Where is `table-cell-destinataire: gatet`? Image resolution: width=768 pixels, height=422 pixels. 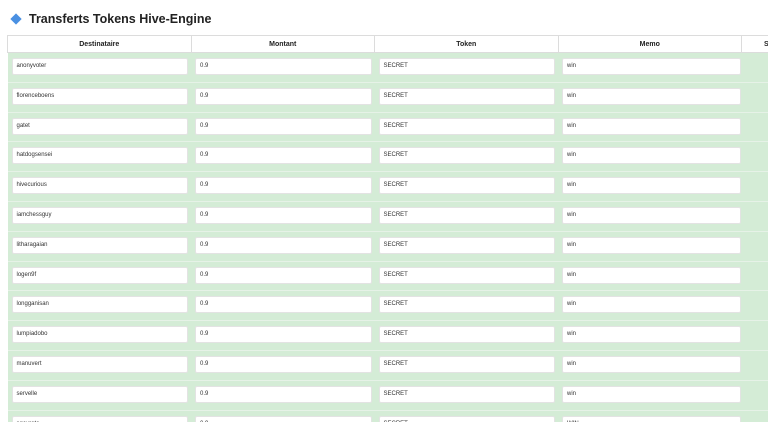 table-cell-destinataire: gatet is located at coordinates (99, 126).